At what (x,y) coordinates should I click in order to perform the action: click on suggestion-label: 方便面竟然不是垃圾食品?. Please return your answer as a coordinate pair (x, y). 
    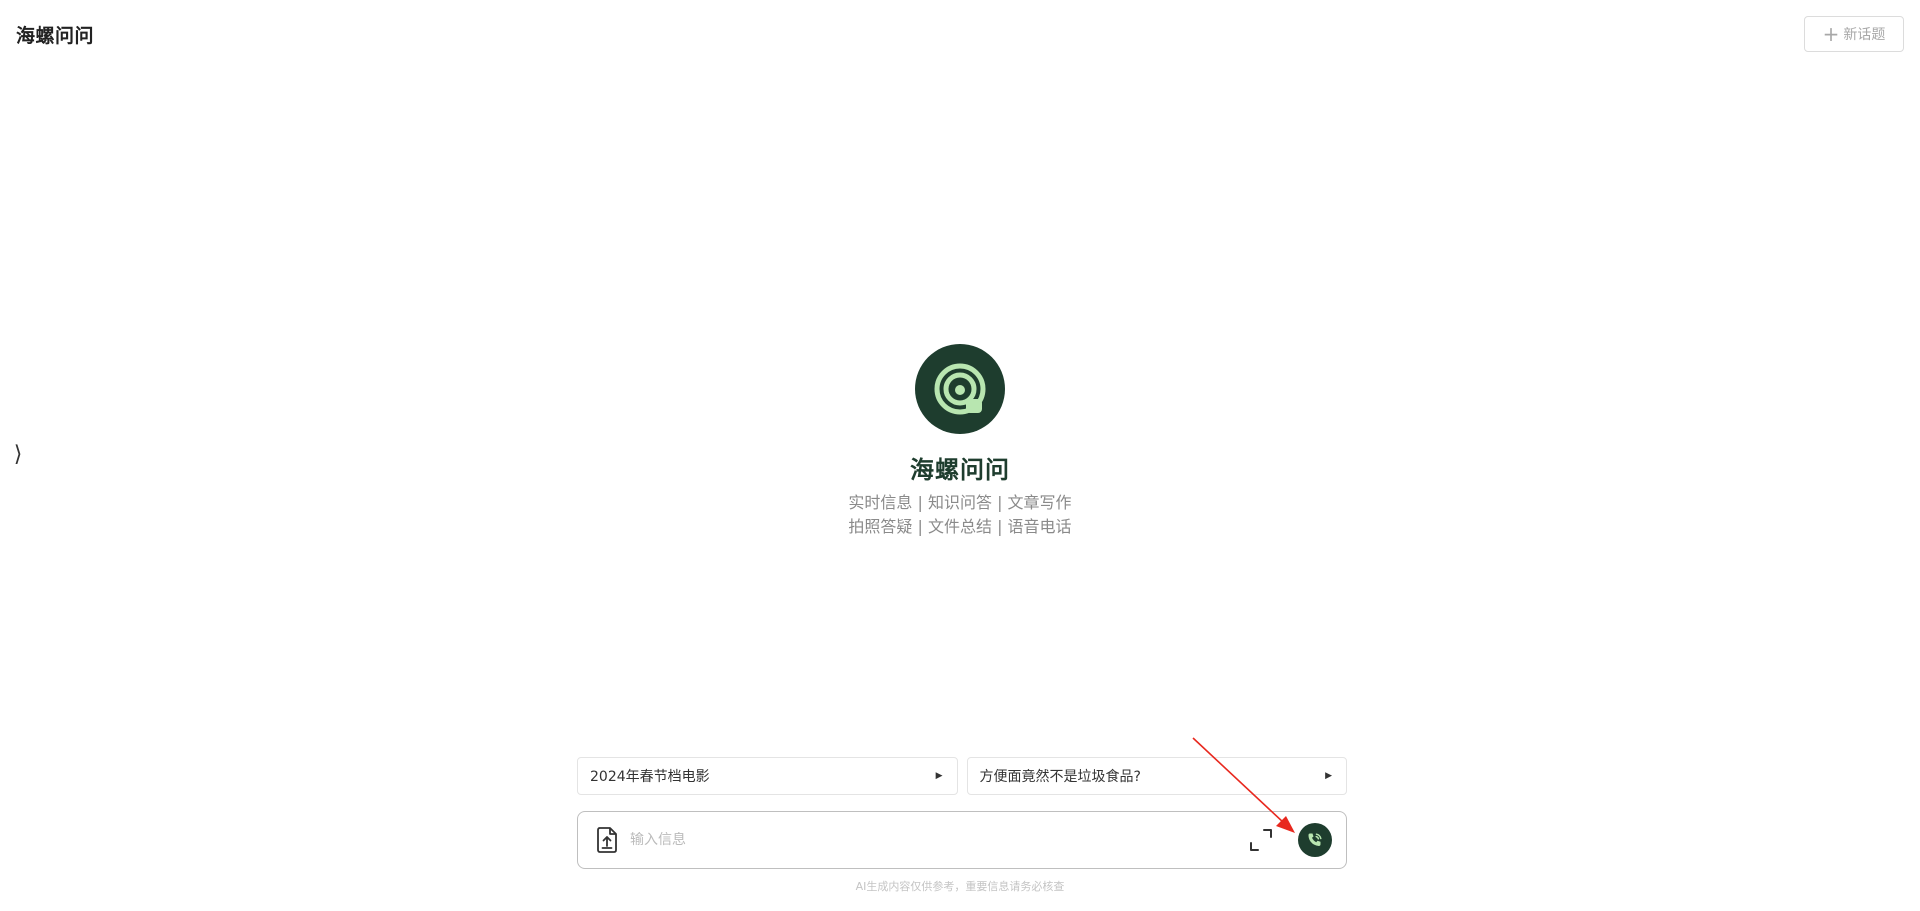
    Looking at the image, I should click on (1060, 777).